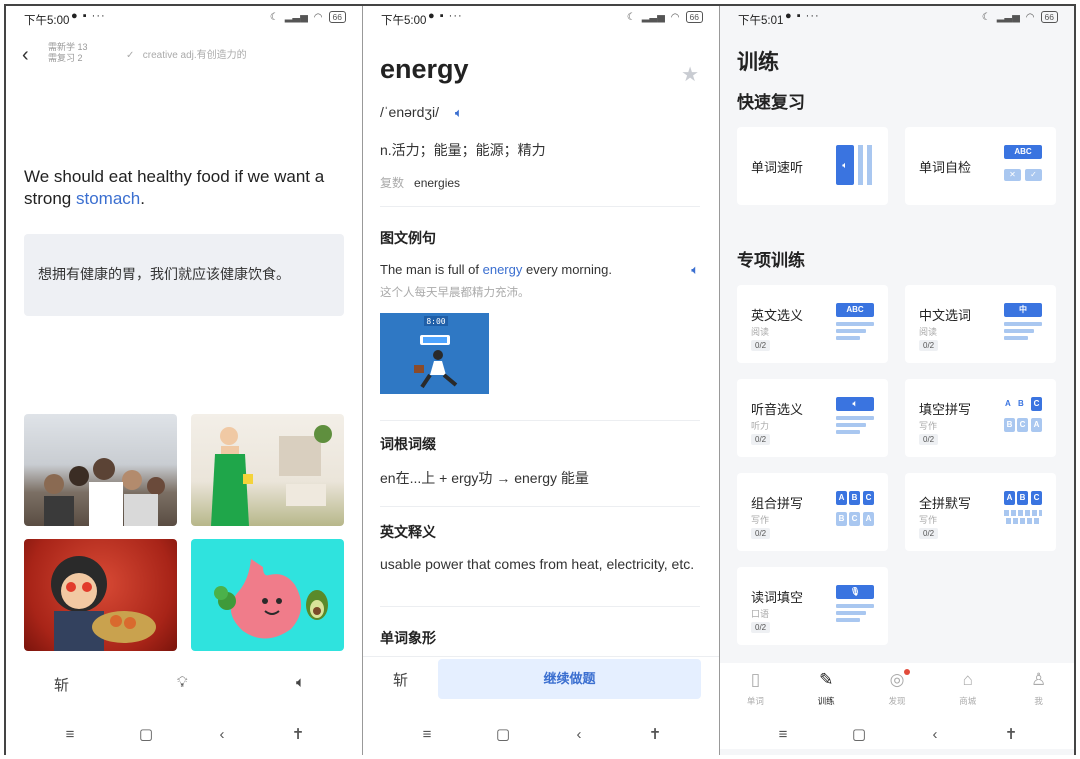 This screenshot has height=759, width=1080. Describe the element at coordinates (777, 503) in the screenshot. I see `card-label: 组合拼写` at that location.